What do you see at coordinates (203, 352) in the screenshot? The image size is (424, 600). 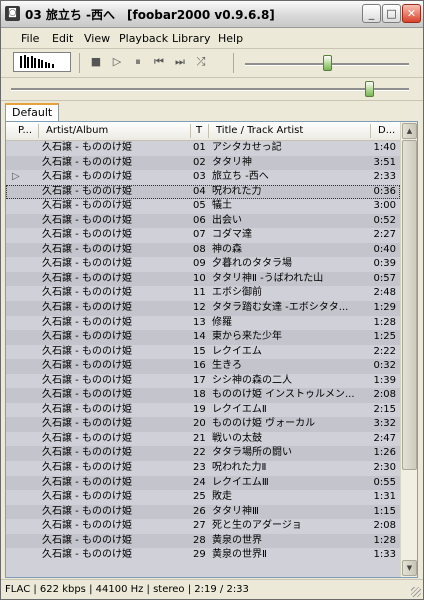 I see `playlist-row: 久石譲 - もののけ姫 15 レクイエム 2:22` at bounding box center [203, 352].